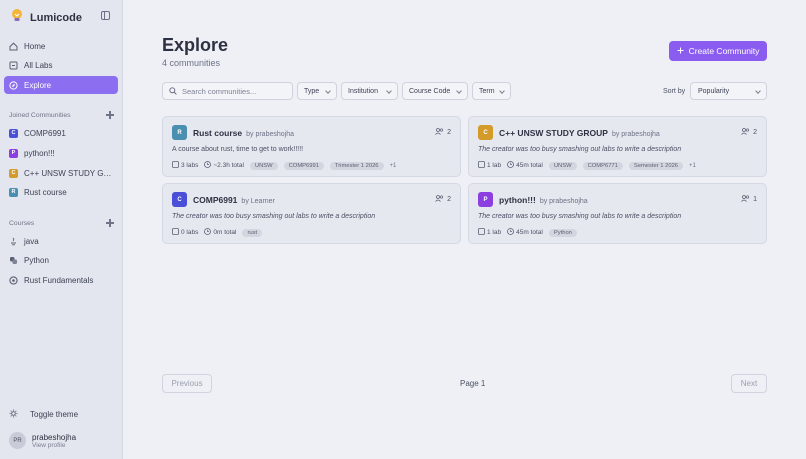 Image resolution: width=806 pixels, height=459 pixels. Describe the element at coordinates (215, 200) in the screenshot. I see `card-title-text: COMP6991` at that location.